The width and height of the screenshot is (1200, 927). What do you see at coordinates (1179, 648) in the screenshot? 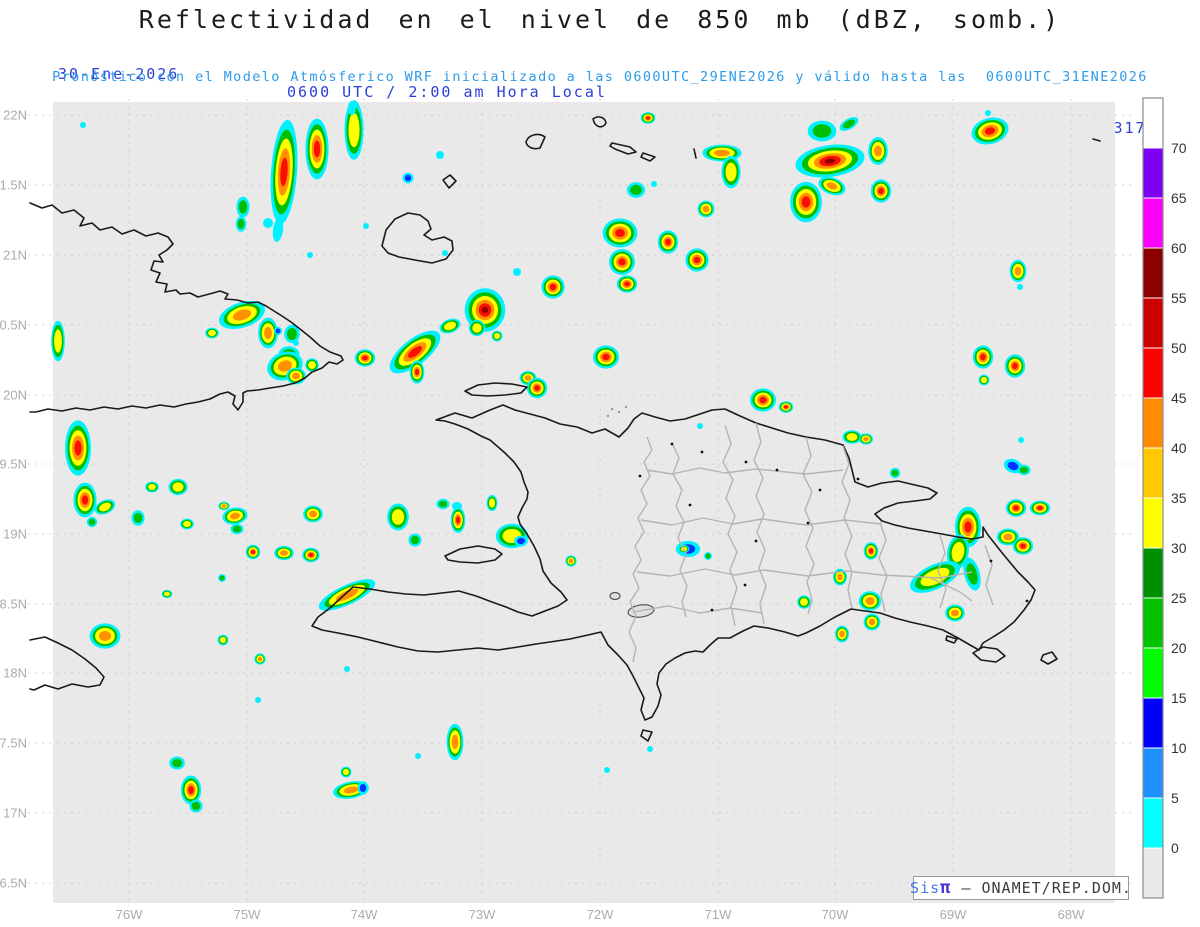
I see `colorbar-tick-label: 20` at bounding box center [1179, 648].